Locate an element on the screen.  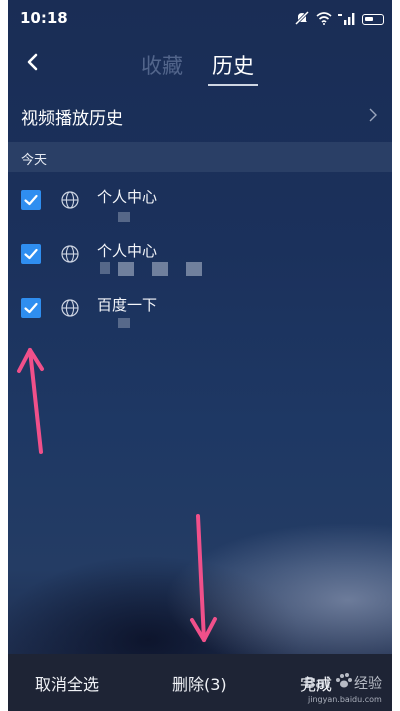
video-history-label: 视频播放历史 is located at coordinates (72, 119).